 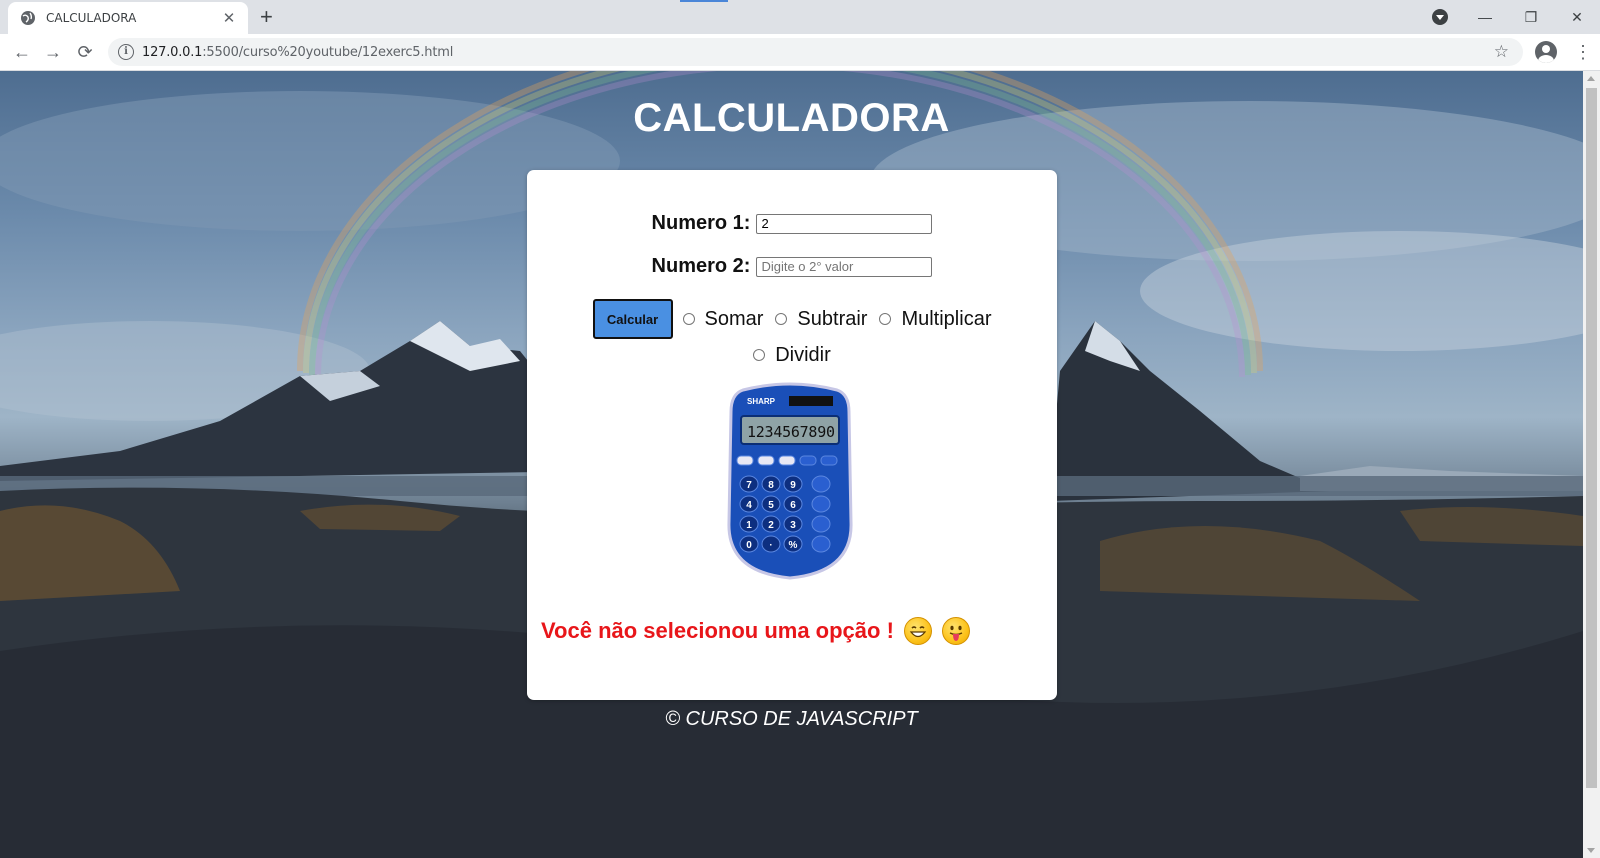 I want to click on operation-row-2: Dividir, so click(x=792, y=355).